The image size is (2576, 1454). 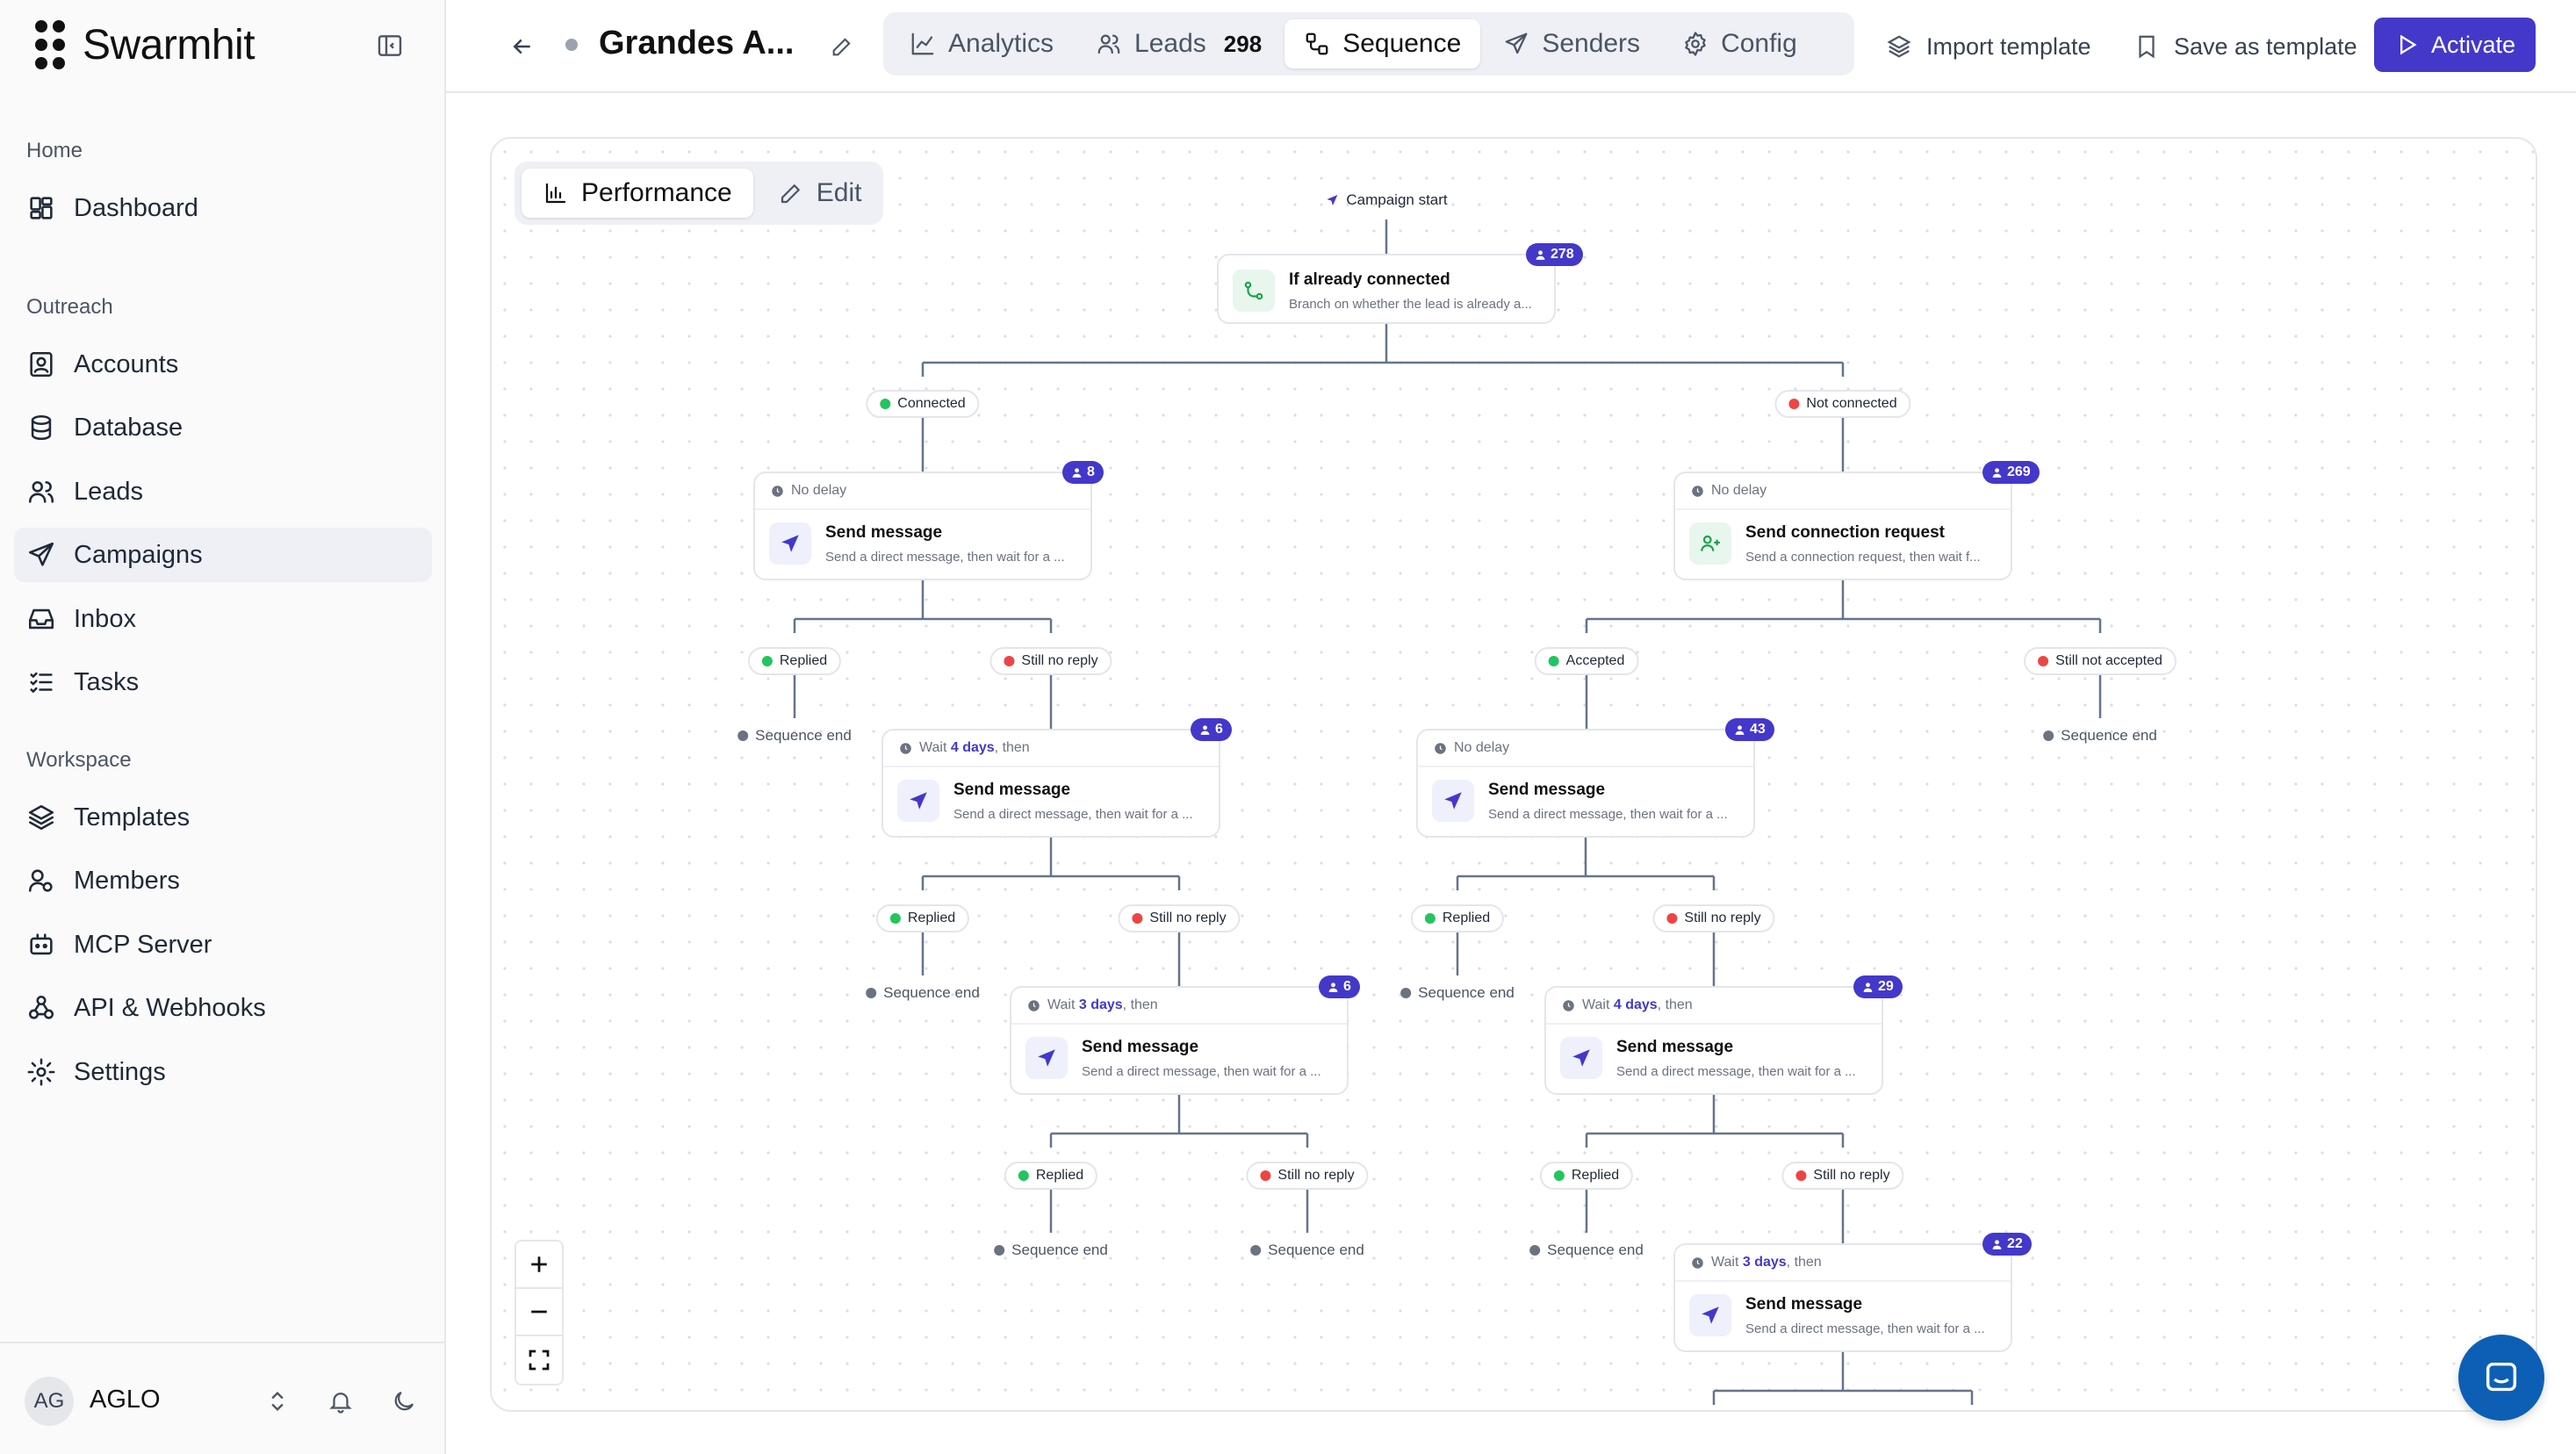 What do you see at coordinates (128, 427) in the screenshot?
I see `sidebar-item-label: Database` at bounding box center [128, 427].